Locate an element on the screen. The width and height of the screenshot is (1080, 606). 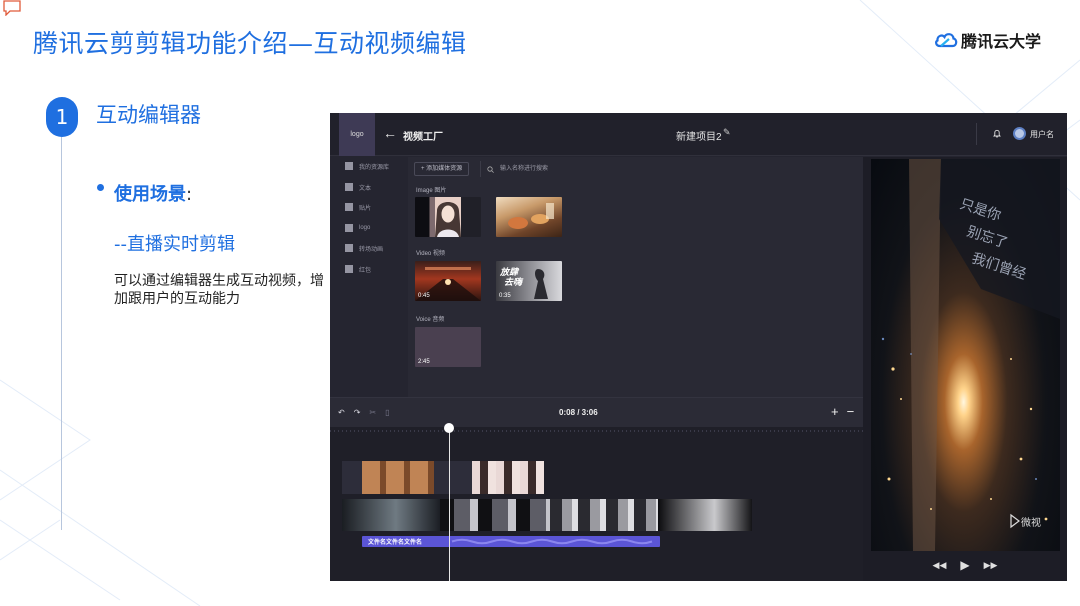
voice-thumb: 2:45 is located at coordinates (448, 347).